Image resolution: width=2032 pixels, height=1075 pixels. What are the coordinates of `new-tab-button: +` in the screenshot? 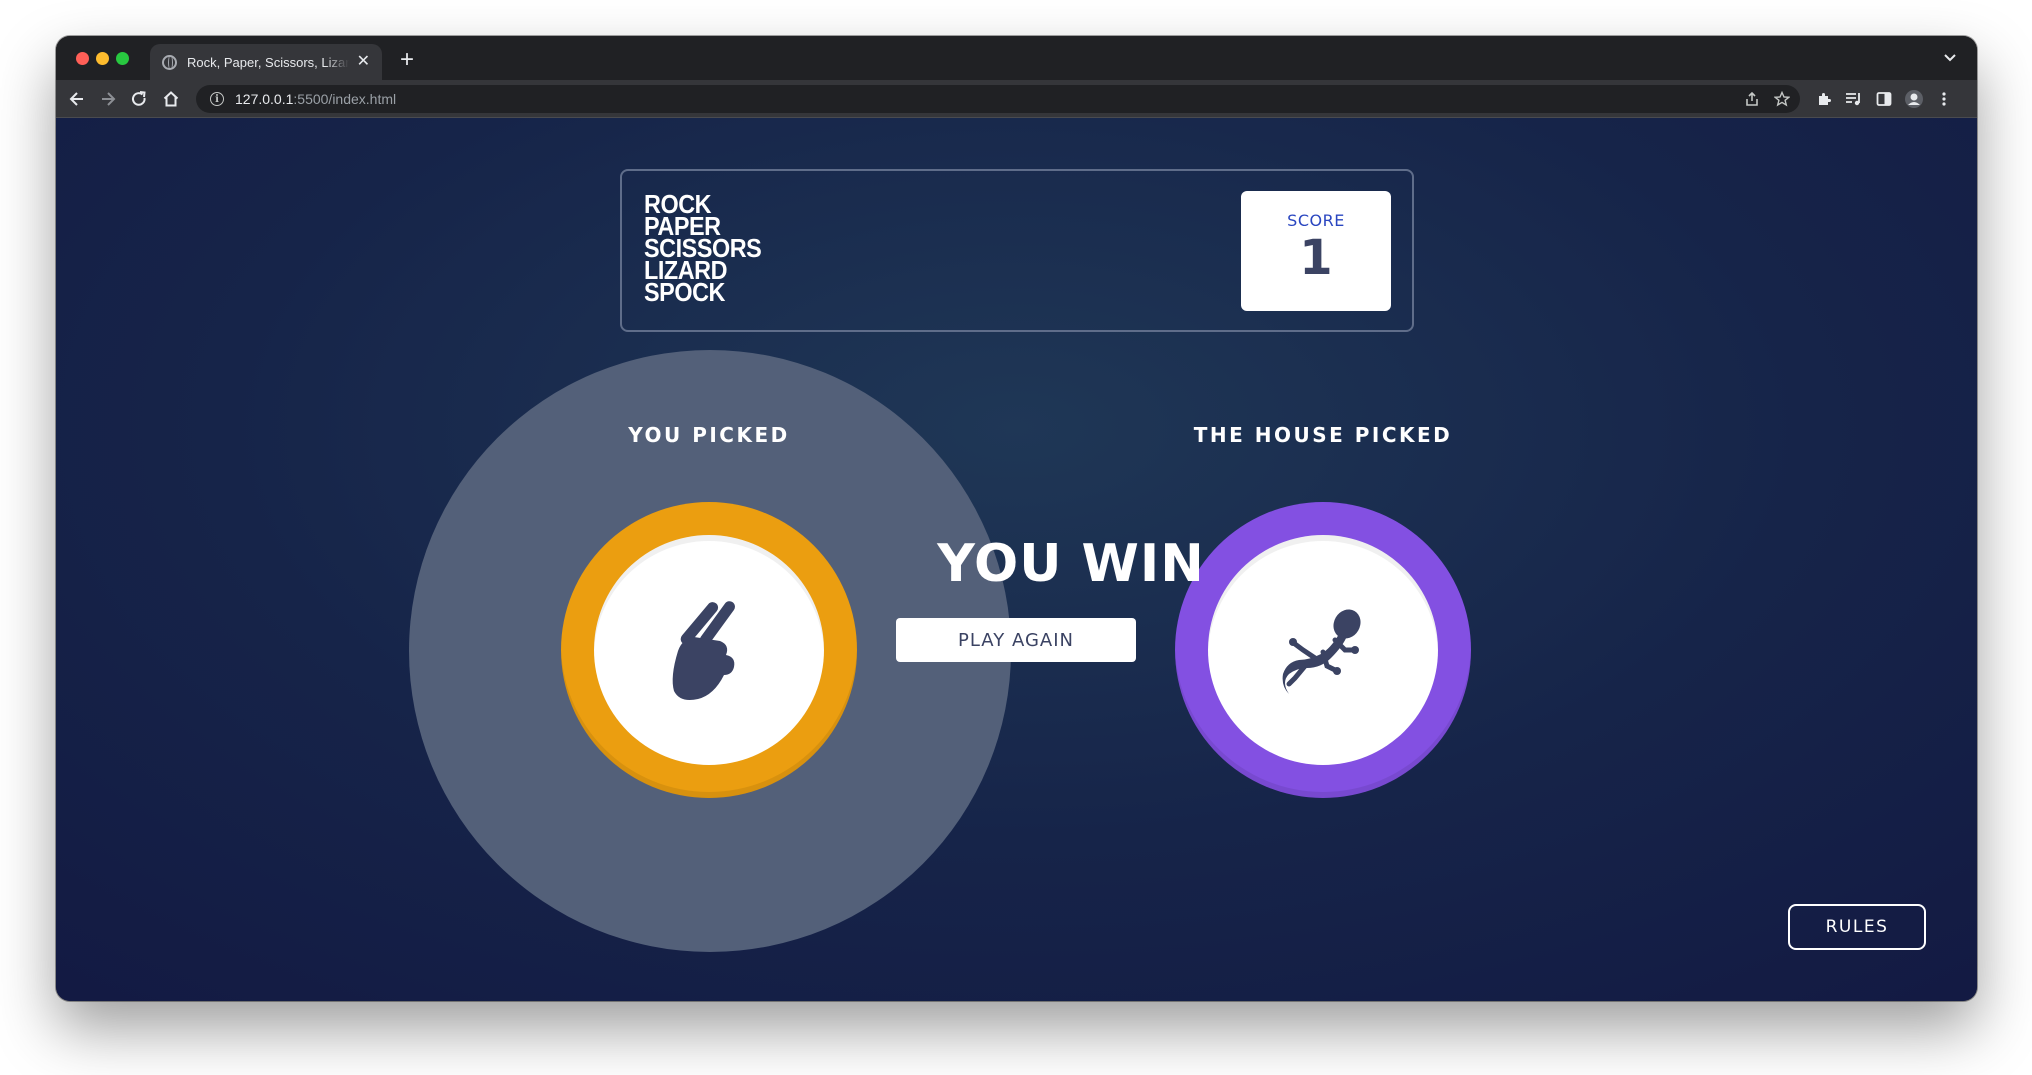 It's located at (407, 60).